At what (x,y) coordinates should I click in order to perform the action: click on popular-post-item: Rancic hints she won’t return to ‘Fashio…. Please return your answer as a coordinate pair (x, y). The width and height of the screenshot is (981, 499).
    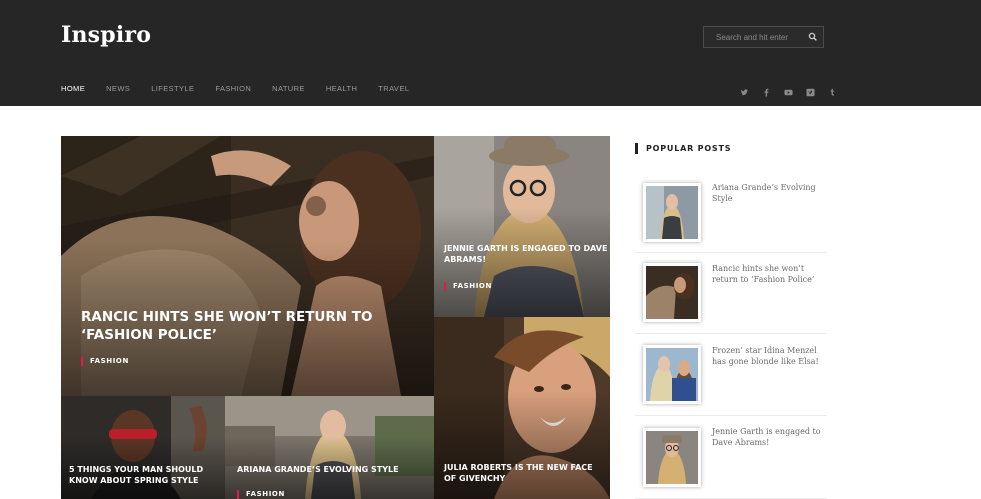
    Looking at the image, I should click on (731, 293).